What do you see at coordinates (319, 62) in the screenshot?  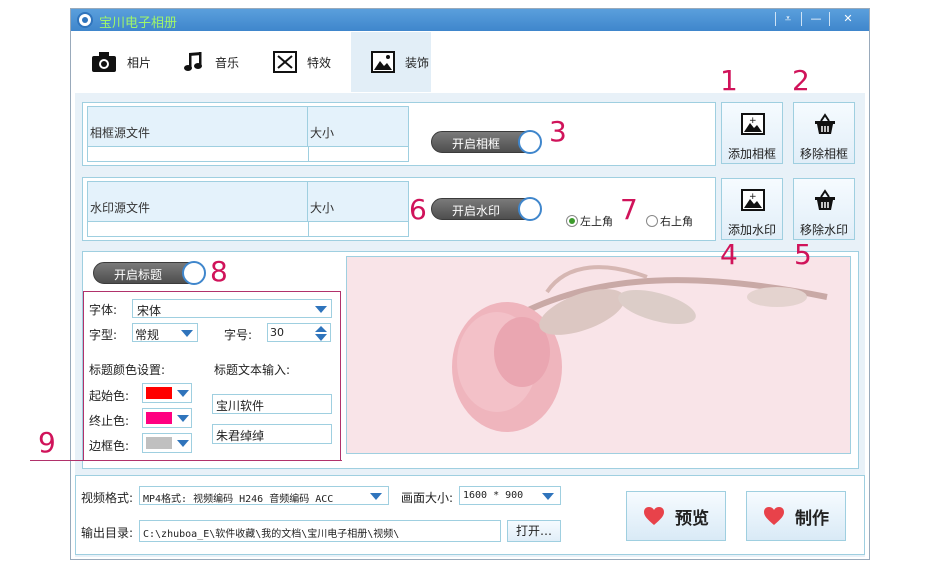 I see `tab-label: 特效` at bounding box center [319, 62].